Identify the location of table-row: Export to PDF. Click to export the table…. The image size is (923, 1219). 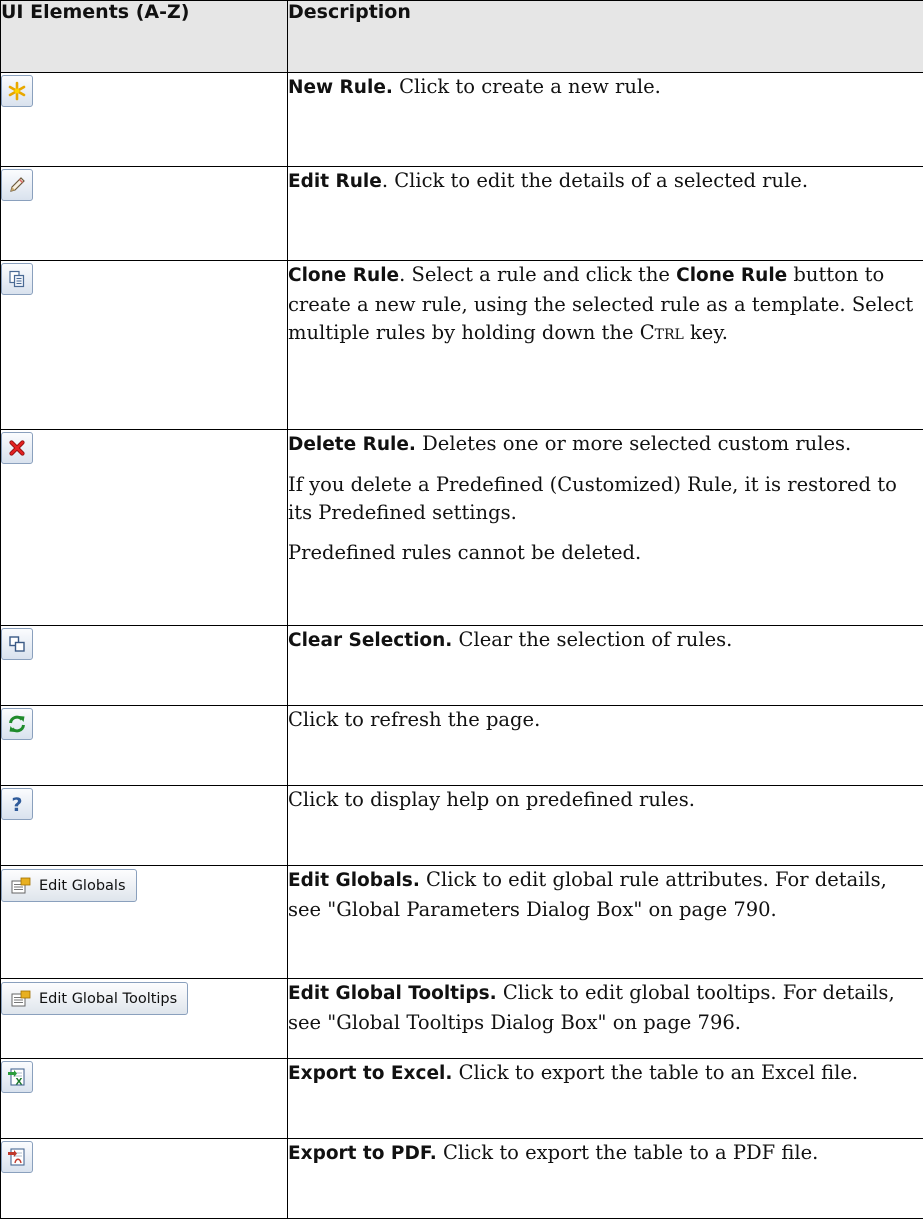
(462, 1179).